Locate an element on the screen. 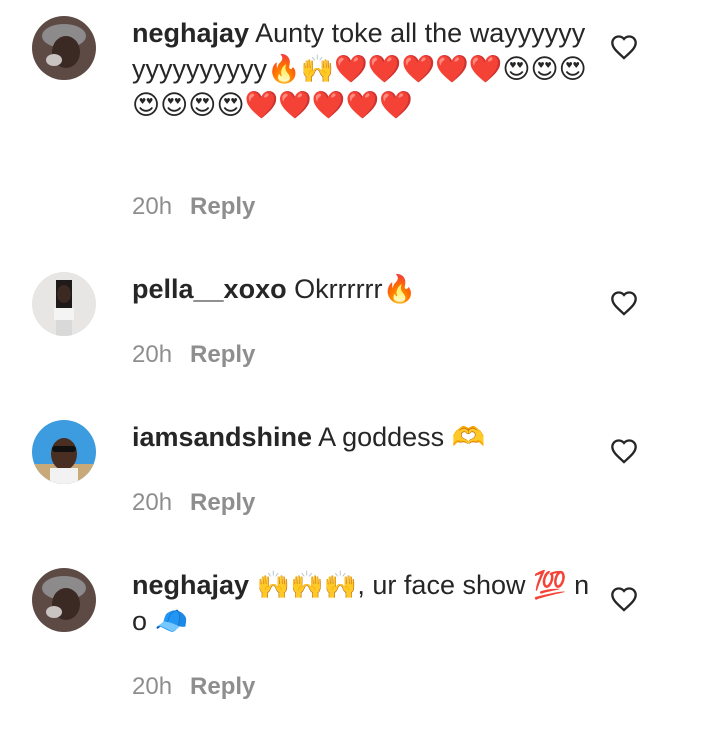 The height and width of the screenshot is (733, 720). comment-username: pella__xoxo is located at coordinates (209, 289).